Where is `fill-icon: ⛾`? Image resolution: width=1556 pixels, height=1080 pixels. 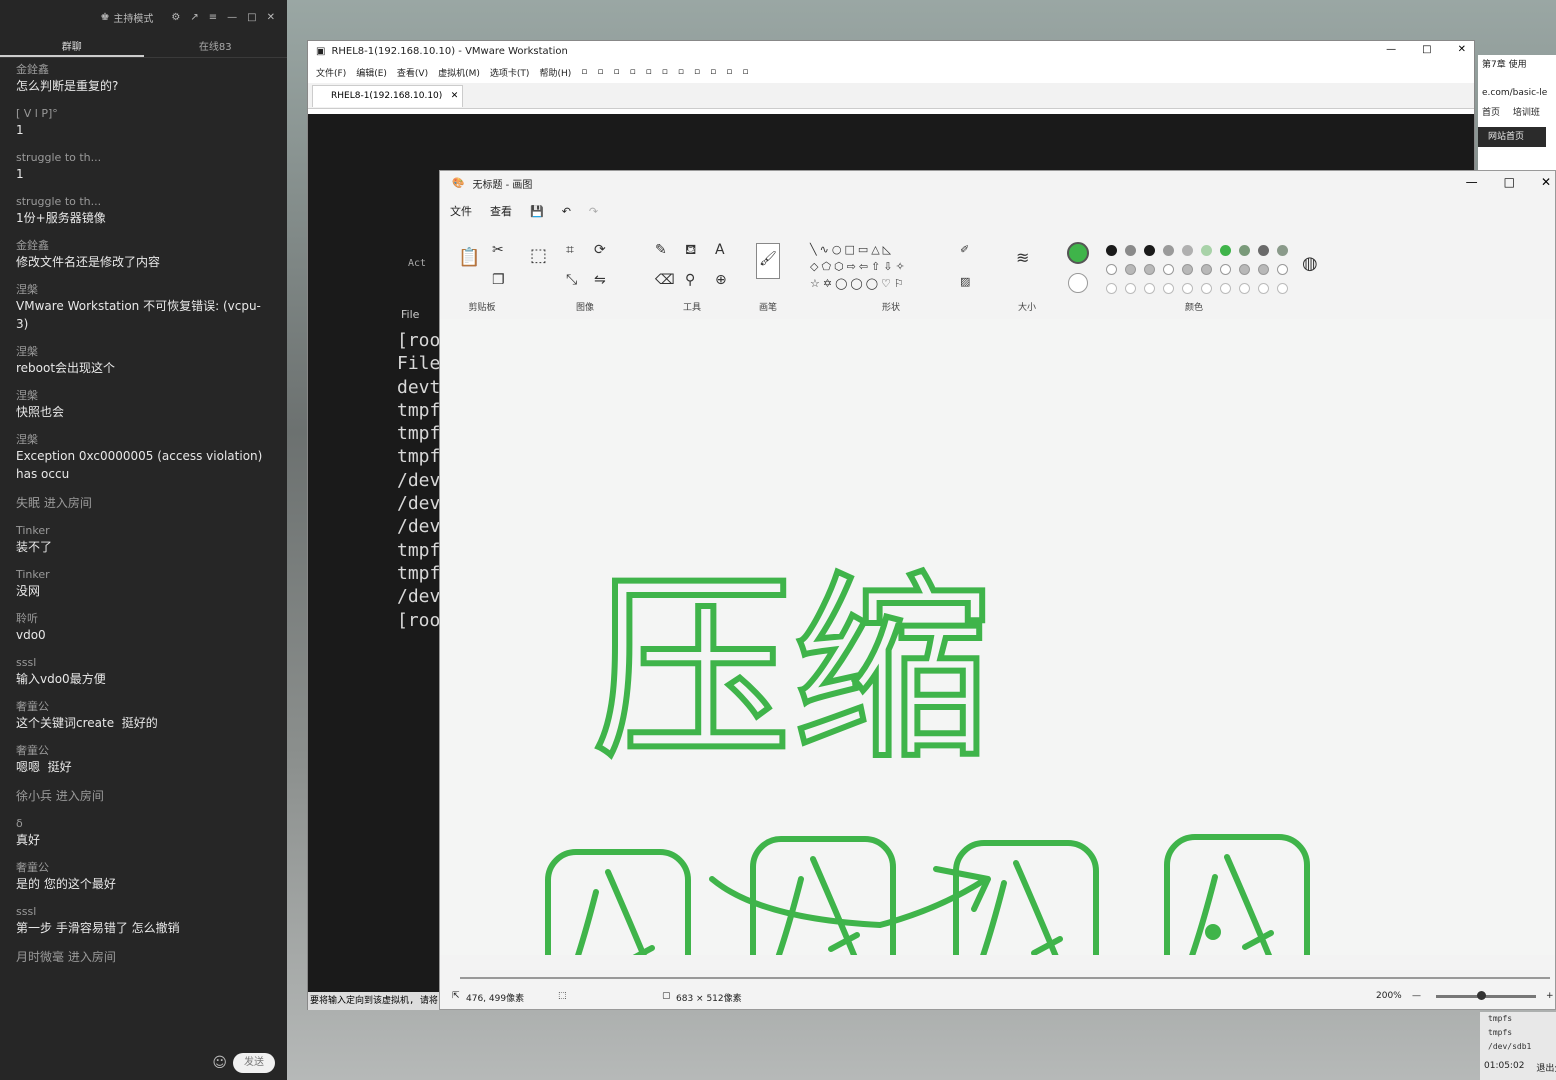 fill-icon: ⛾ is located at coordinates (690, 250).